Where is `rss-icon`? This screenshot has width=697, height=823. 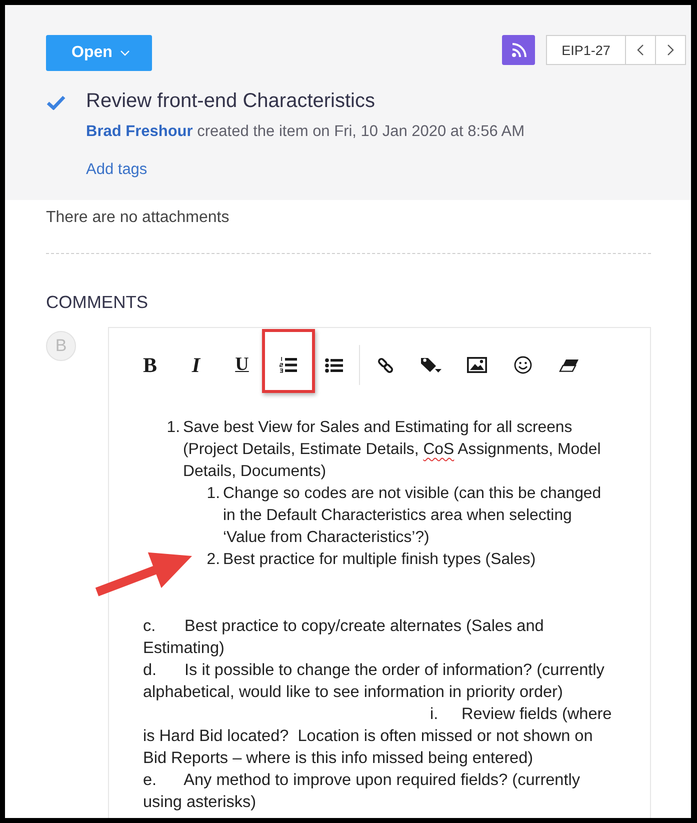
rss-icon is located at coordinates (518, 50).